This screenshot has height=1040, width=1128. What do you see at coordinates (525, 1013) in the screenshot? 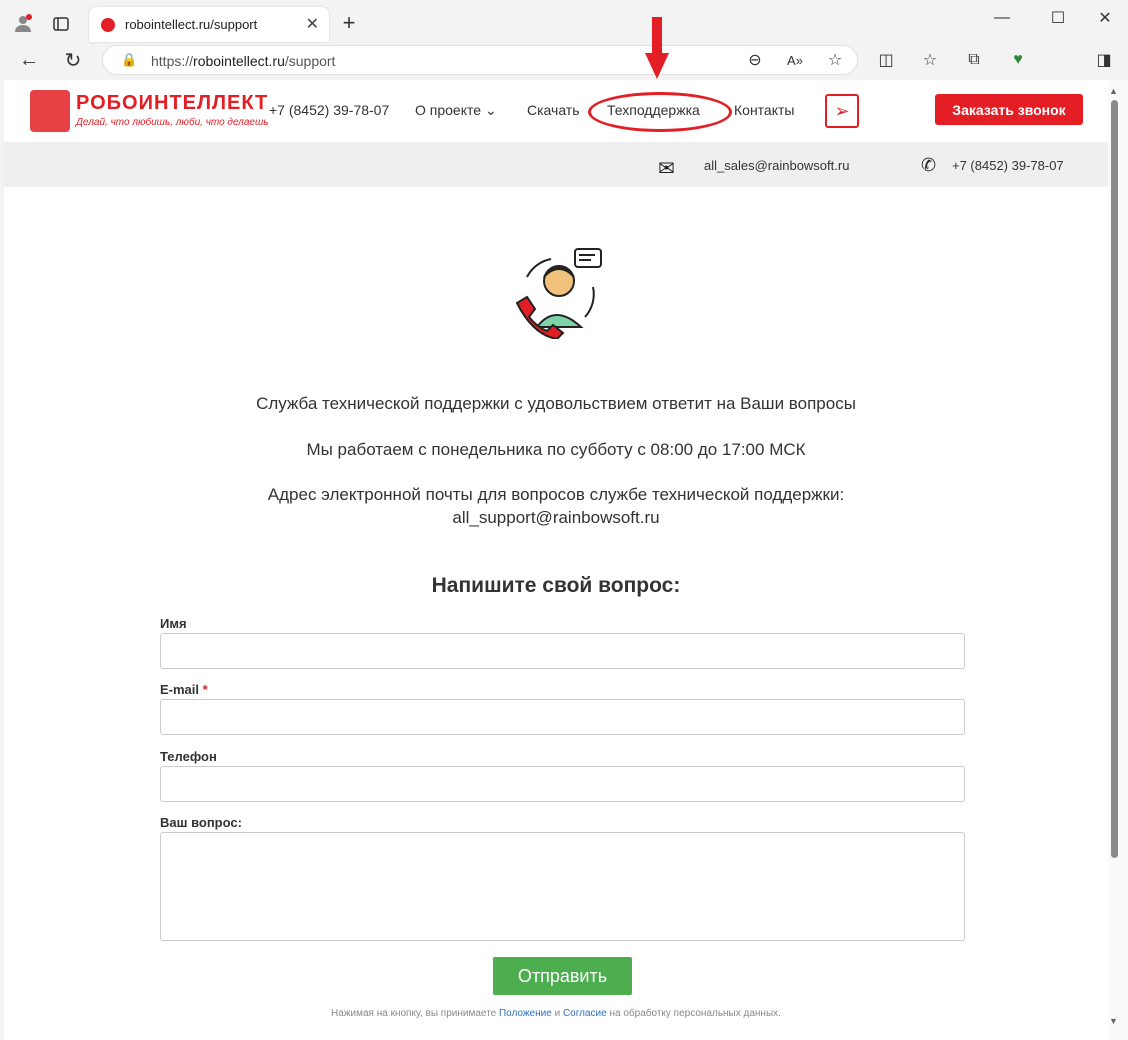
I see `regulation-link: Положение` at bounding box center [525, 1013].